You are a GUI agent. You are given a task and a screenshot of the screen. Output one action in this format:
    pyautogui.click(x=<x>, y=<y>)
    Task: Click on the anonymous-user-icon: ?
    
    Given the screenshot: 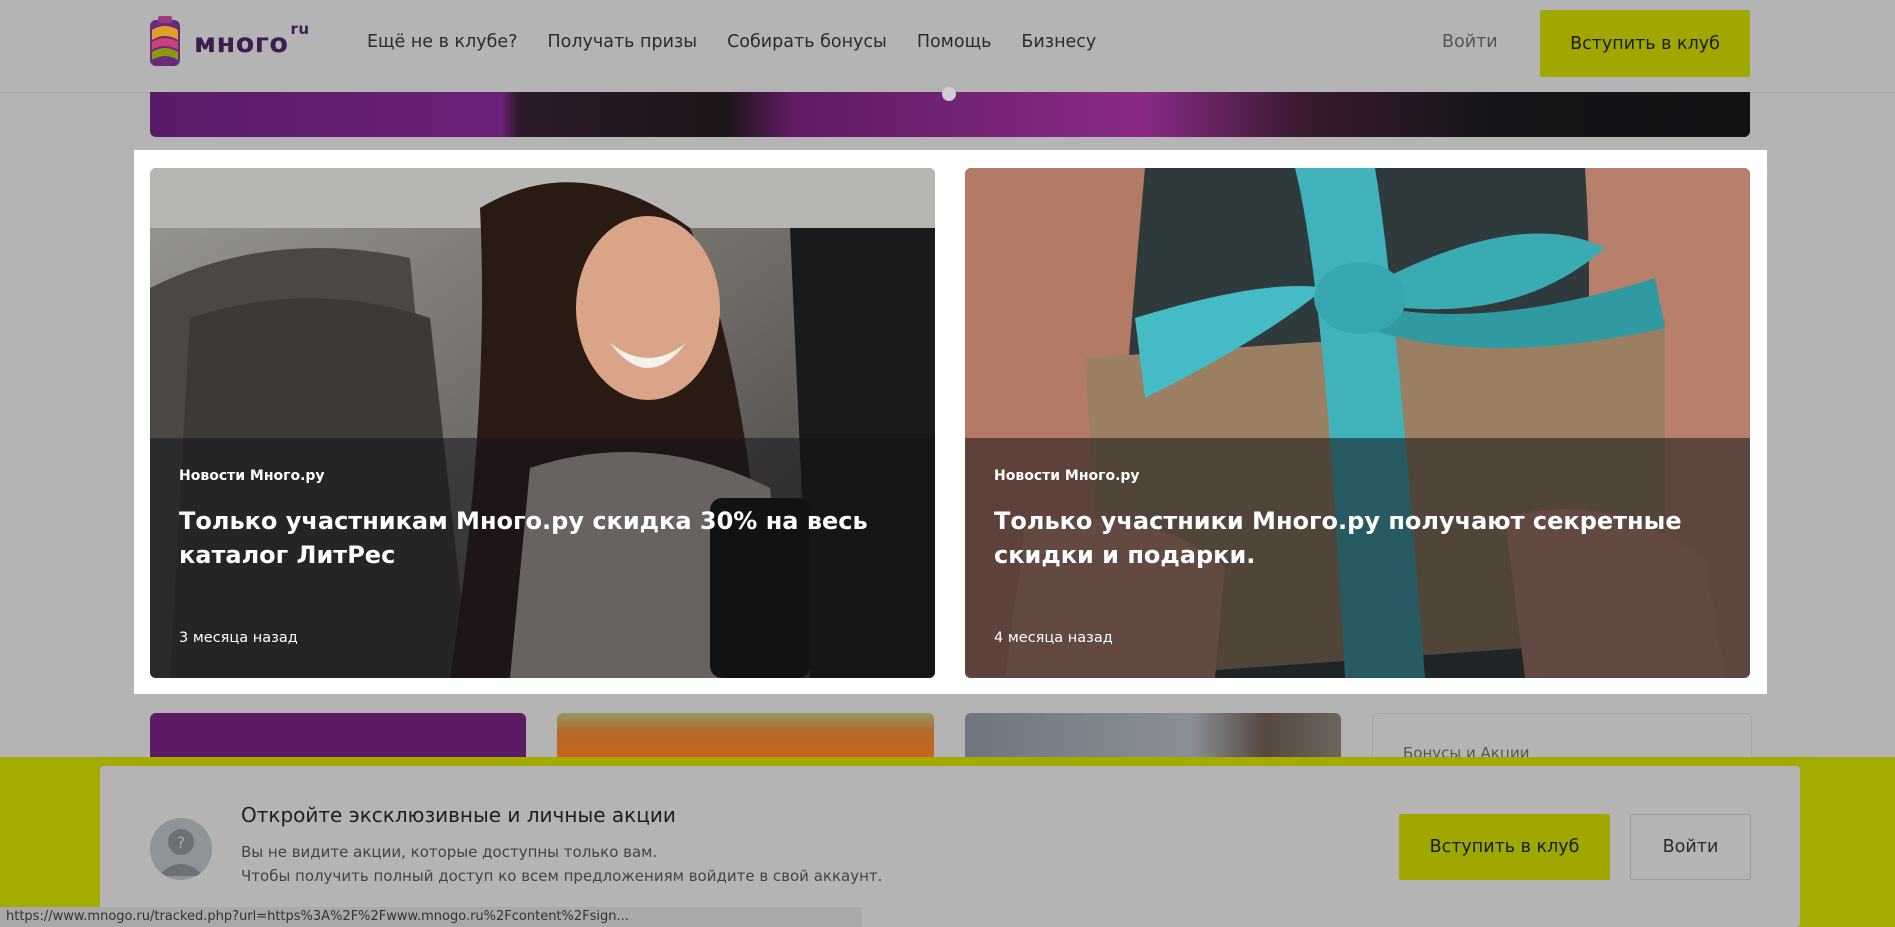 What is the action you would take?
    pyautogui.click(x=181, y=849)
    